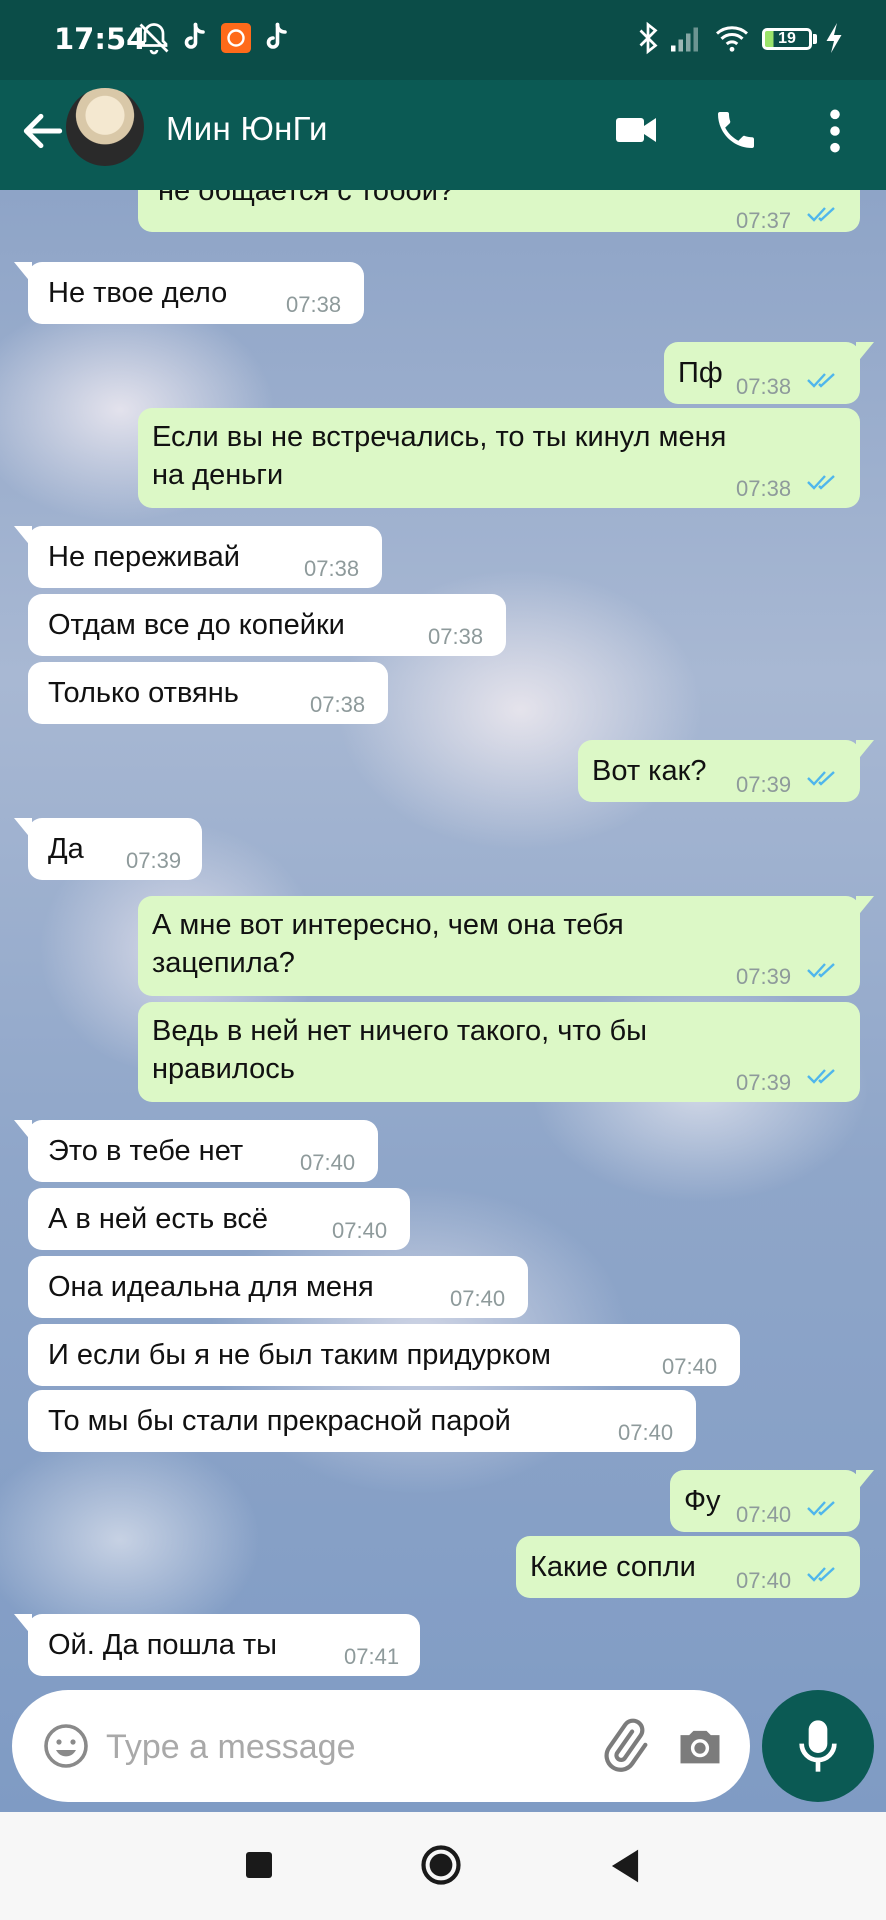 The image size is (886, 1920). What do you see at coordinates (105, 127) in the screenshot?
I see `avatar` at bounding box center [105, 127].